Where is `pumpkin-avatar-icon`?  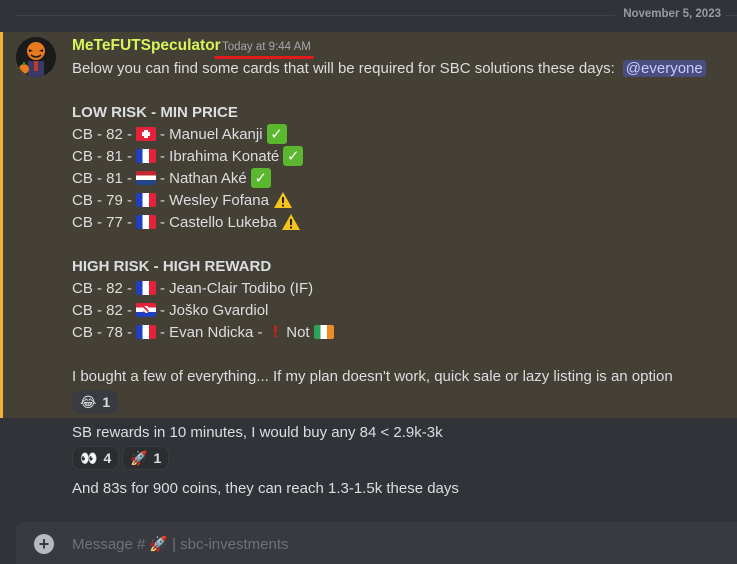 pumpkin-avatar-icon is located at coordinates (36, 57).